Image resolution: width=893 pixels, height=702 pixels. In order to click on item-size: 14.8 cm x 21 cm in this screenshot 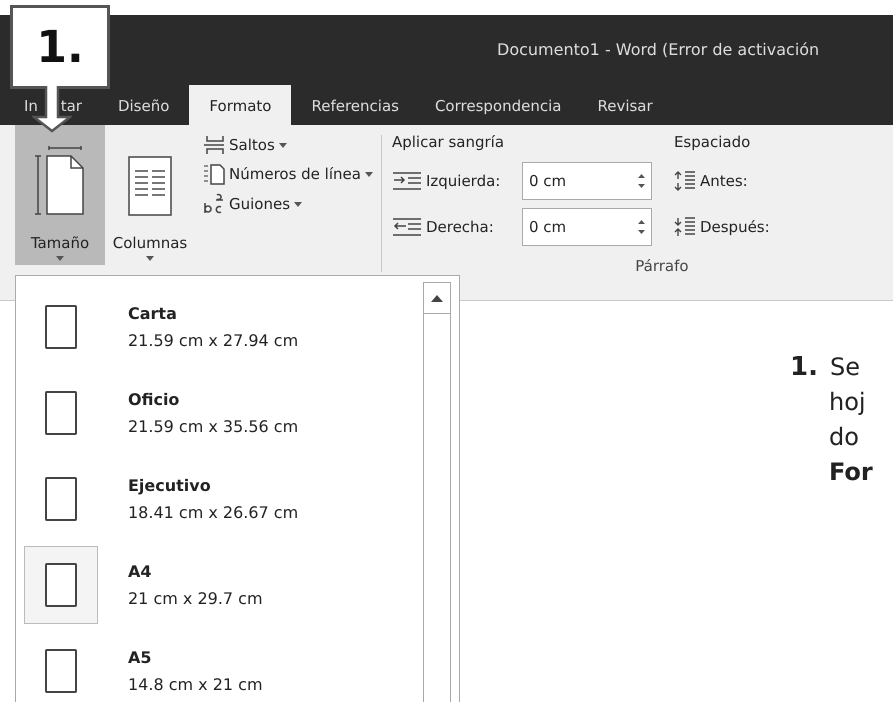, I will do `click(195, 684)`.